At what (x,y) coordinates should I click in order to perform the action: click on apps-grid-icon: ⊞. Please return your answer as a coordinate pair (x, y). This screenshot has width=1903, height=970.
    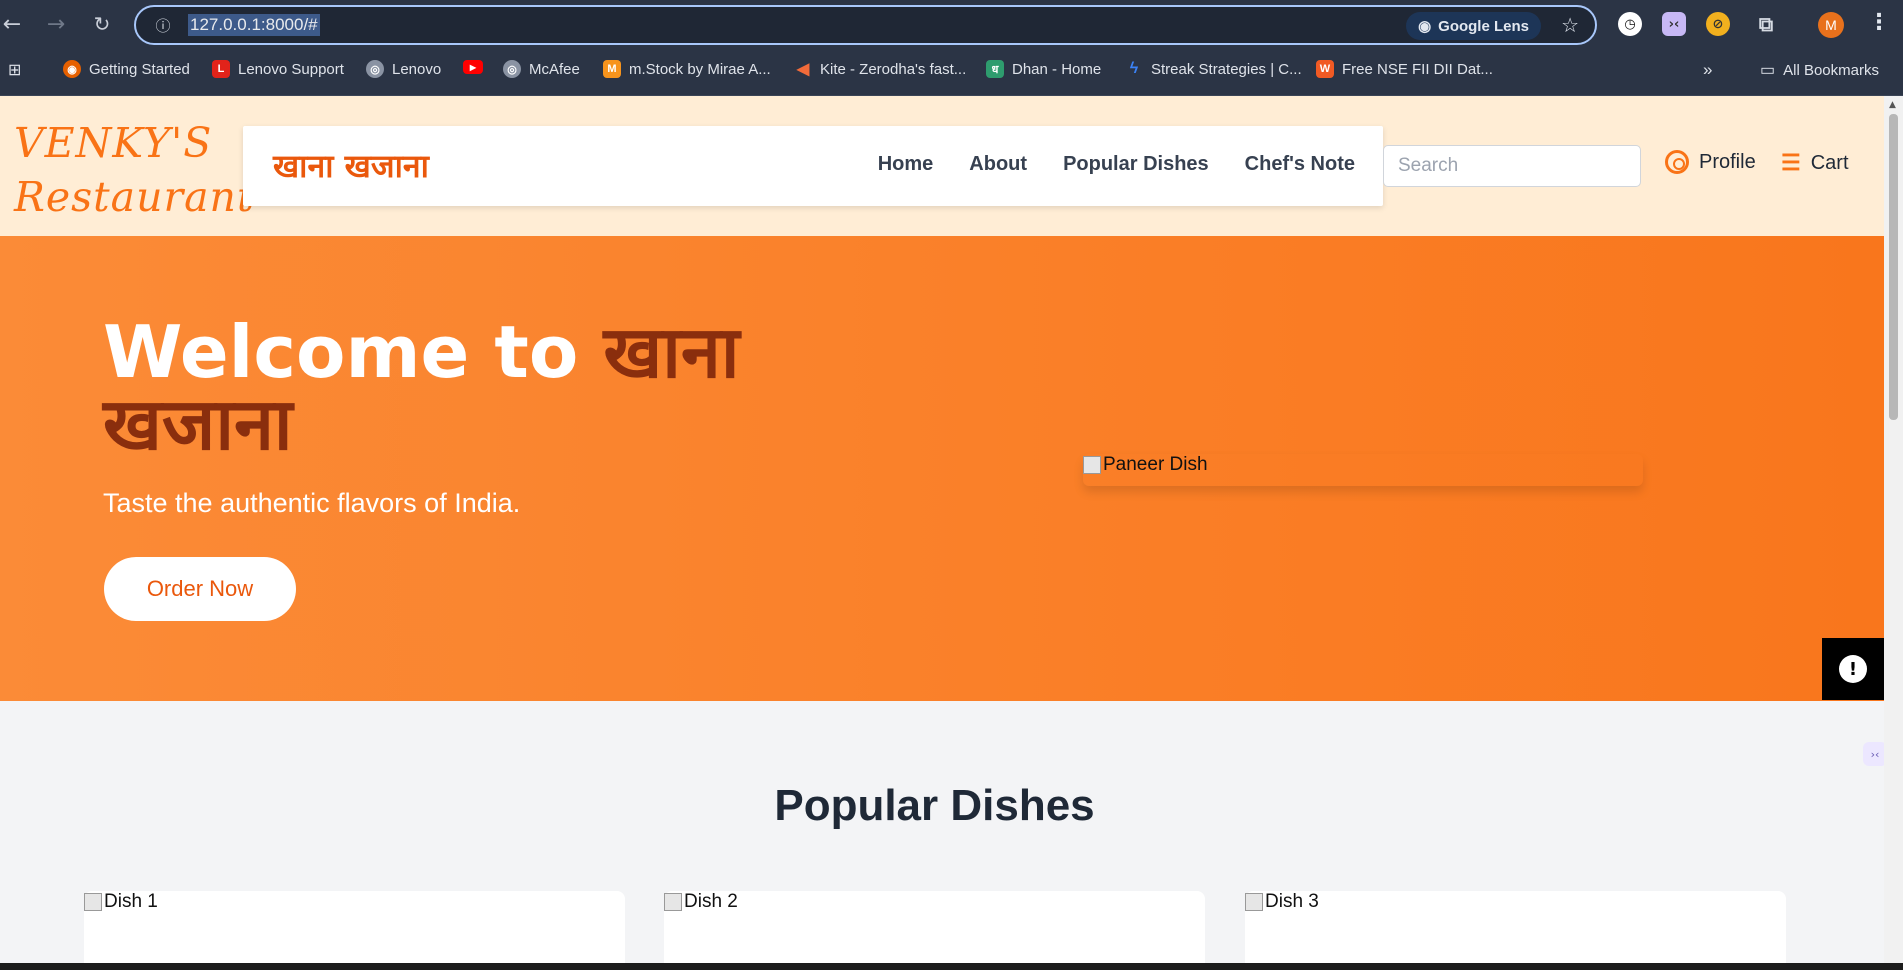
    Looking at the image, I should click on (14, 70).